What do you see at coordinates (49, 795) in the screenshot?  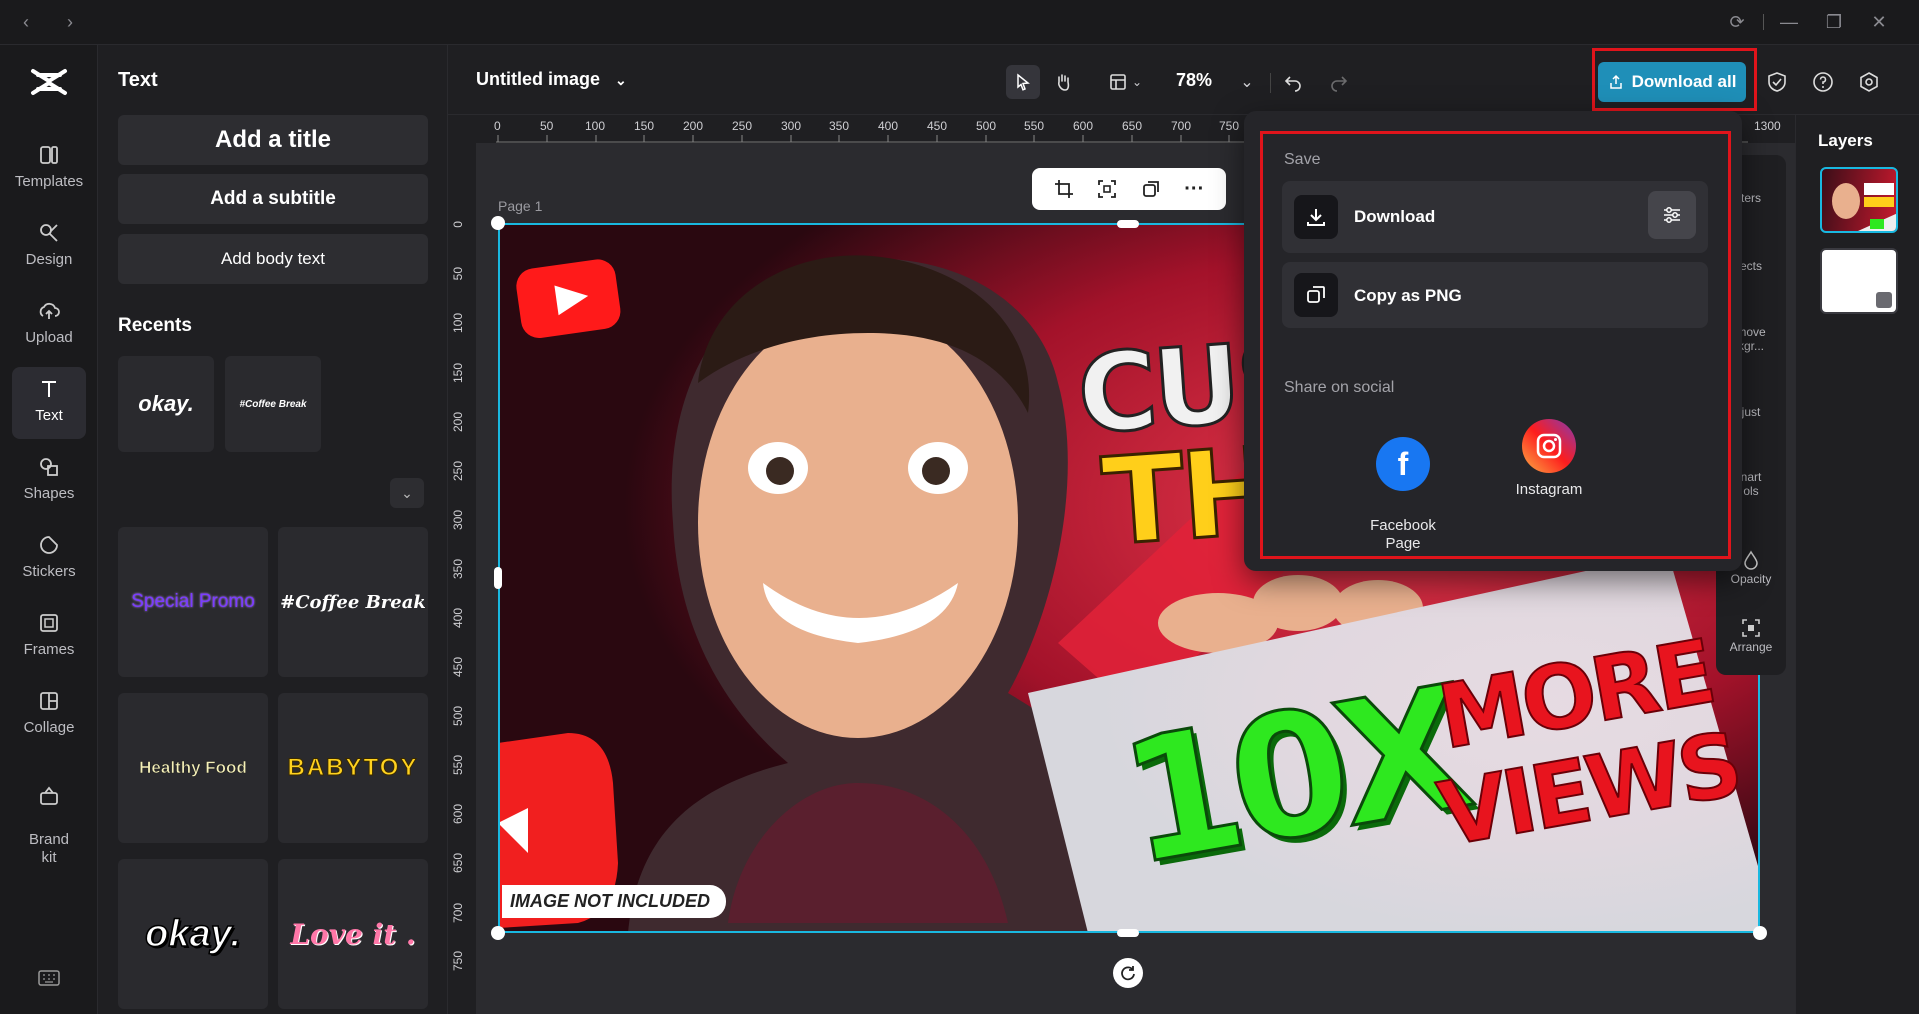 I see `brand-kit-icon` at bounding box center [49, 795].